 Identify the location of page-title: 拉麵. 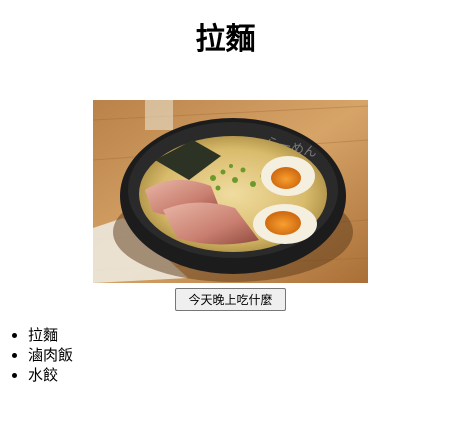
(225, 39).